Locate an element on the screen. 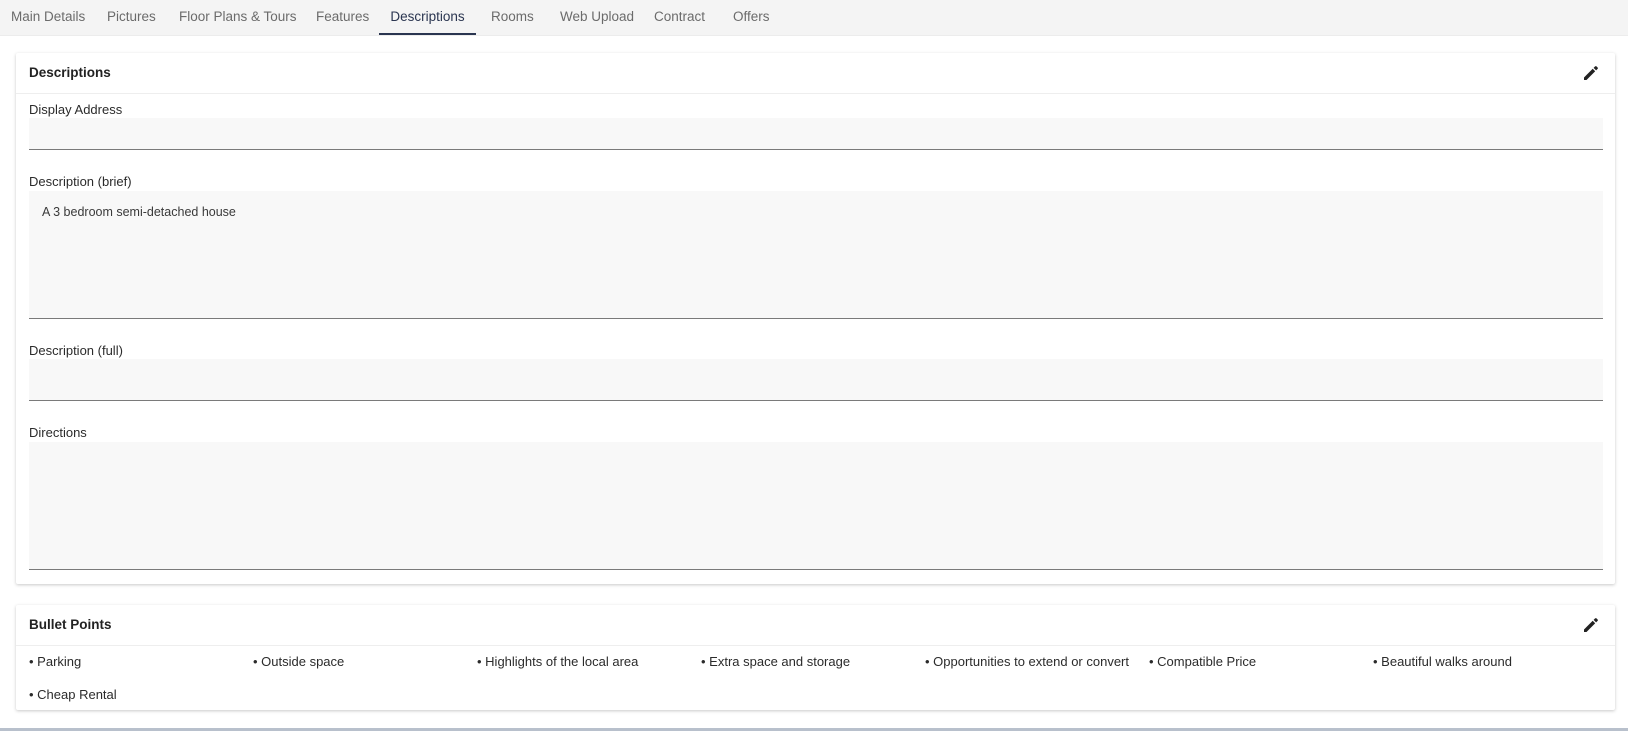 Image resolution: width=1628 pixels, height=731 pixels. tab-rooms: Rooms is located at coordinates (512, 17).